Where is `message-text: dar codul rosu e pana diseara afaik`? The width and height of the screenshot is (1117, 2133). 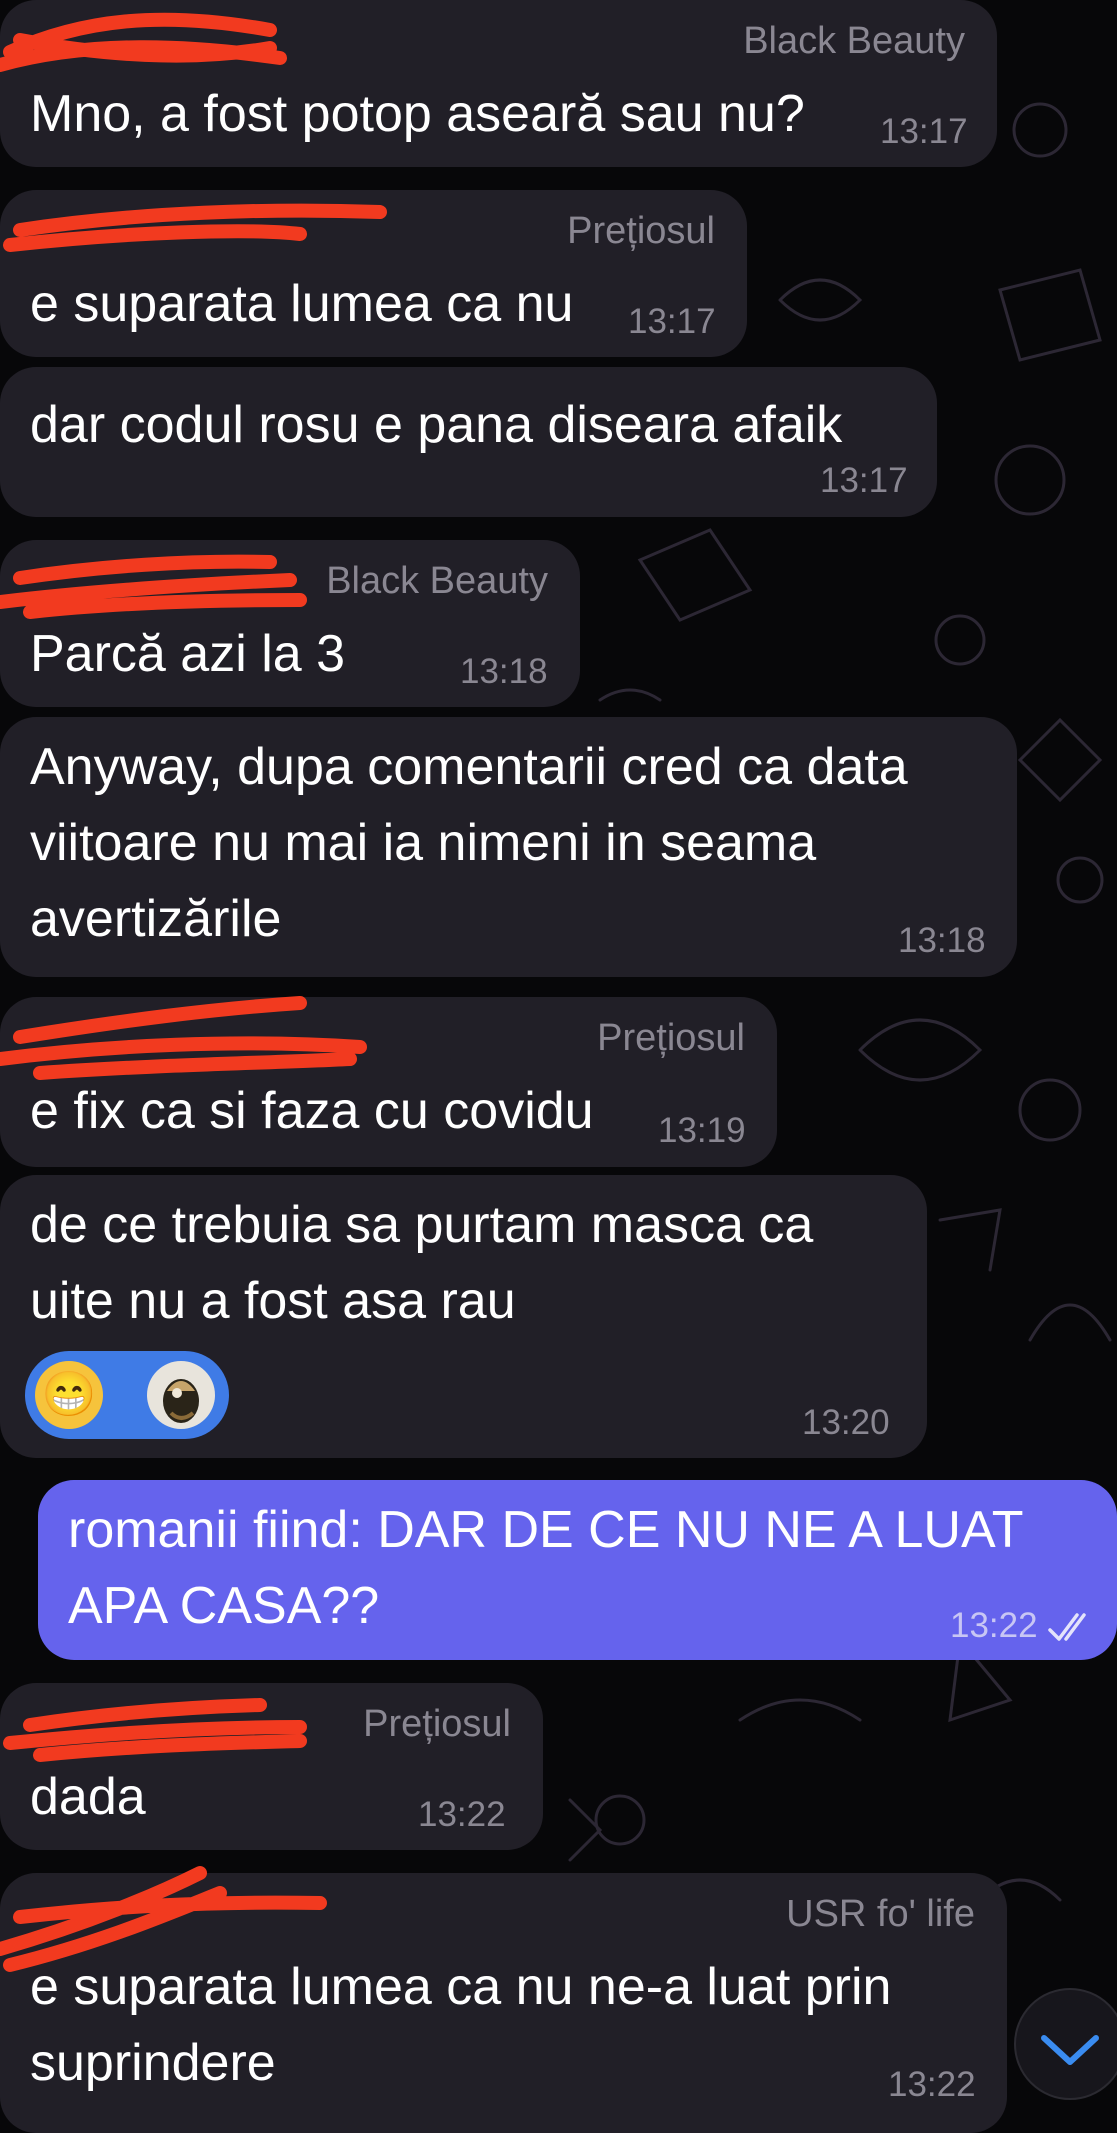
message-text: dar codul rosu e pana diseara afaik is located at coordinates (436, 425).